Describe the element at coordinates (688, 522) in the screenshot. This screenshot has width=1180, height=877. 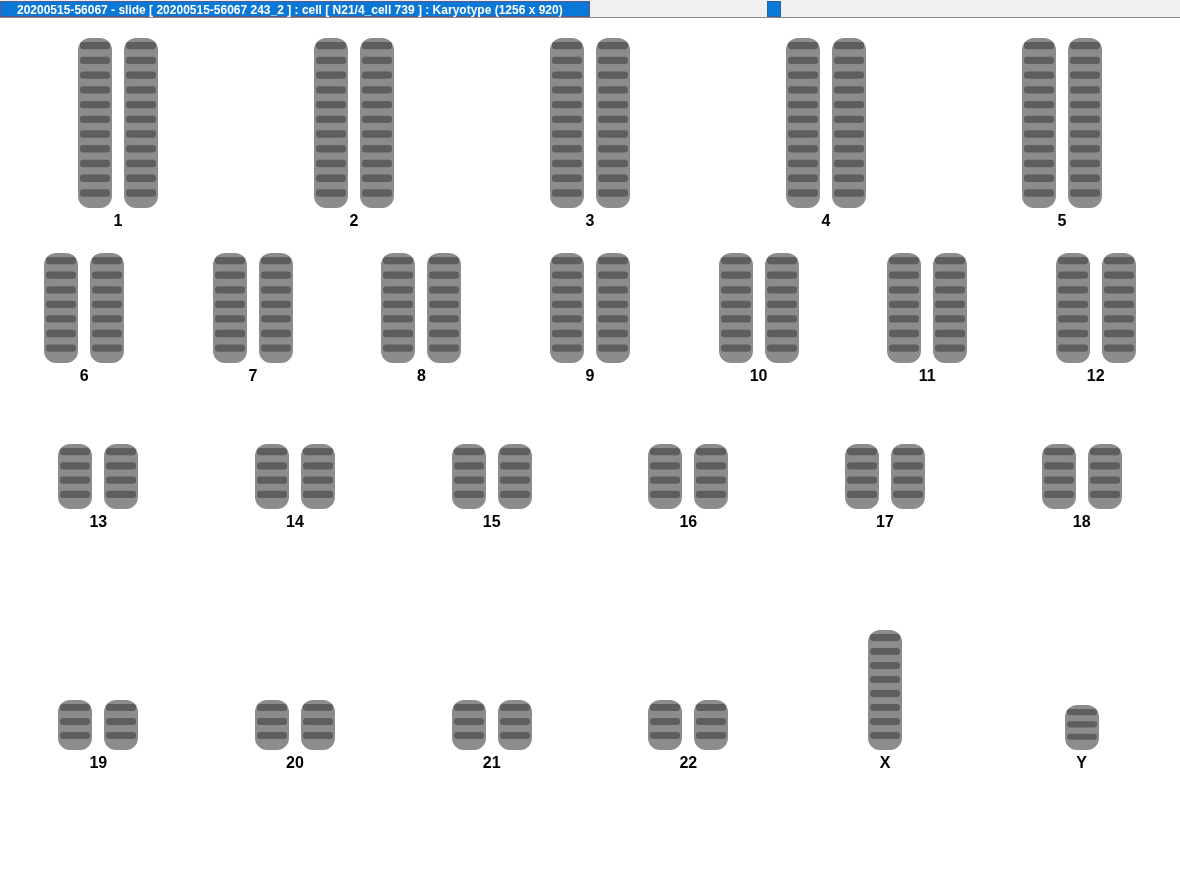
I see `chromosome-label: 16` at that location.